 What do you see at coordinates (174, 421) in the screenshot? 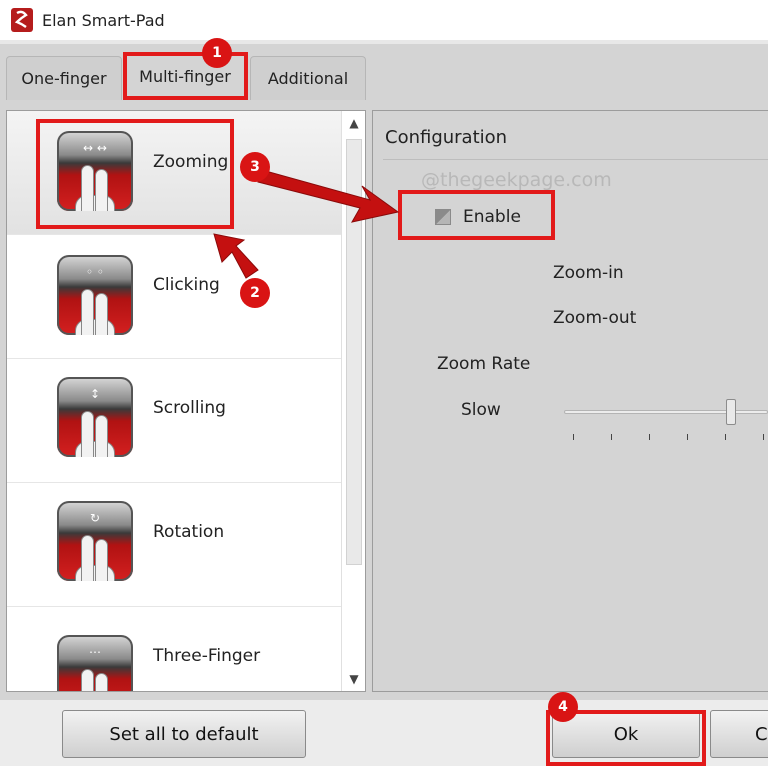
I see `gesture-item-scrolling: ↕ Scrolling` at bounding box center [174, 421].